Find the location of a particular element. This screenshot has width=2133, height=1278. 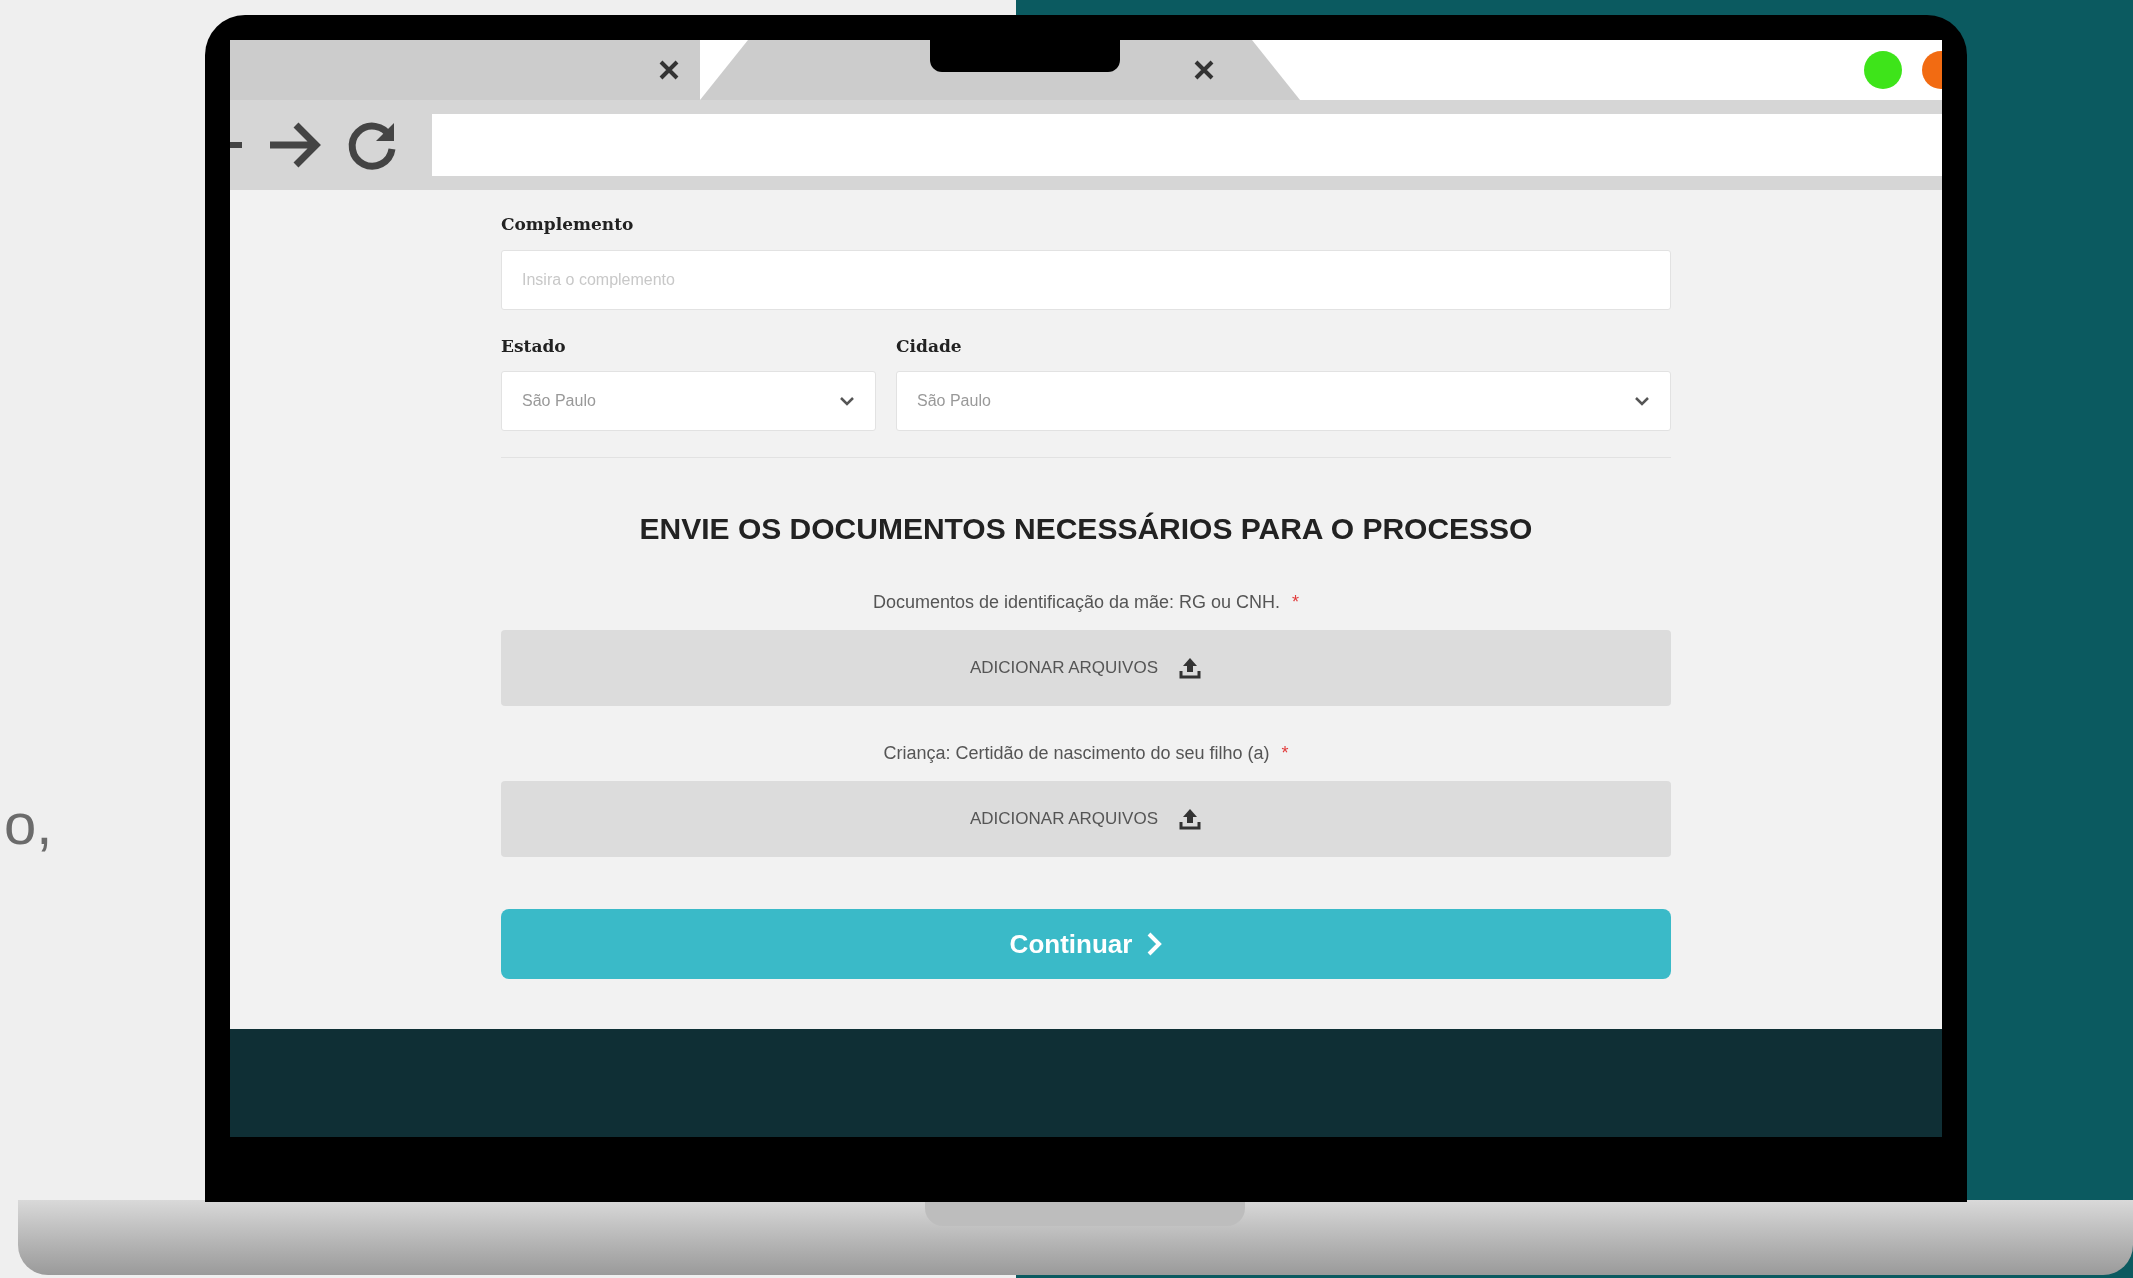

upload-label: Criança: Certidão de nascimento do seu filho (a) is located at coordinates (1076, 753).